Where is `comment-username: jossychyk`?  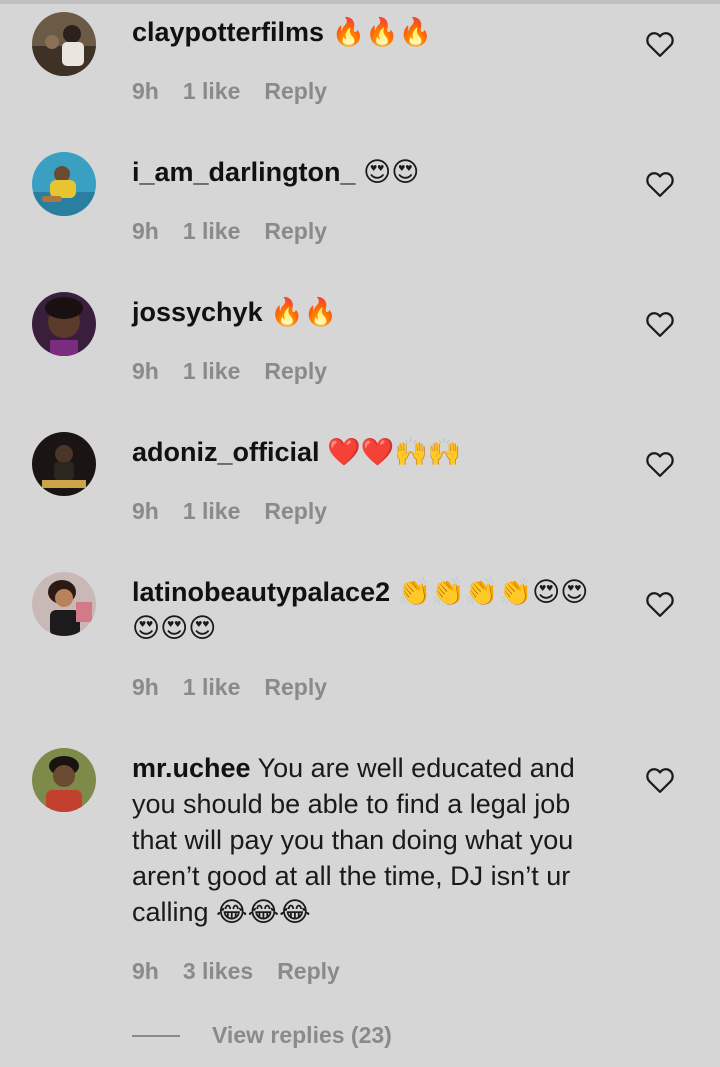 comment-username: jossychyk is located at coordinates (197, 312).